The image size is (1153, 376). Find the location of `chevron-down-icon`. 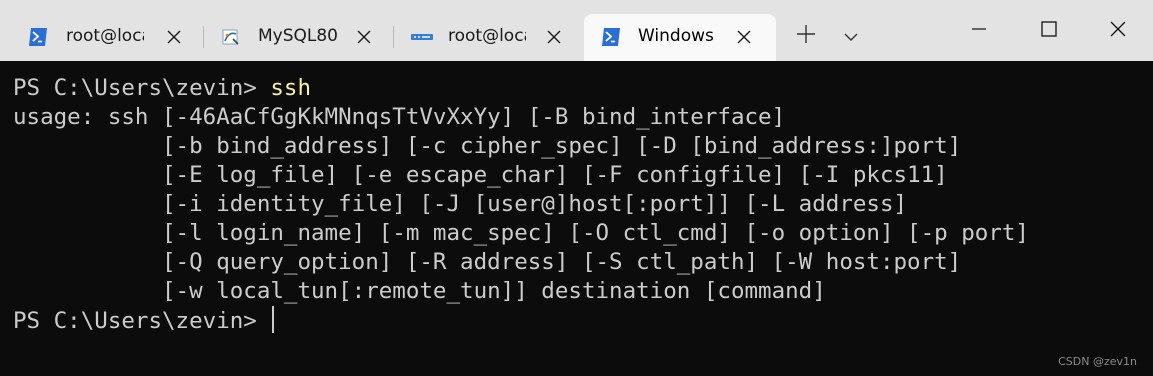

chevron-down-icon is located at coordinates (851, 36).